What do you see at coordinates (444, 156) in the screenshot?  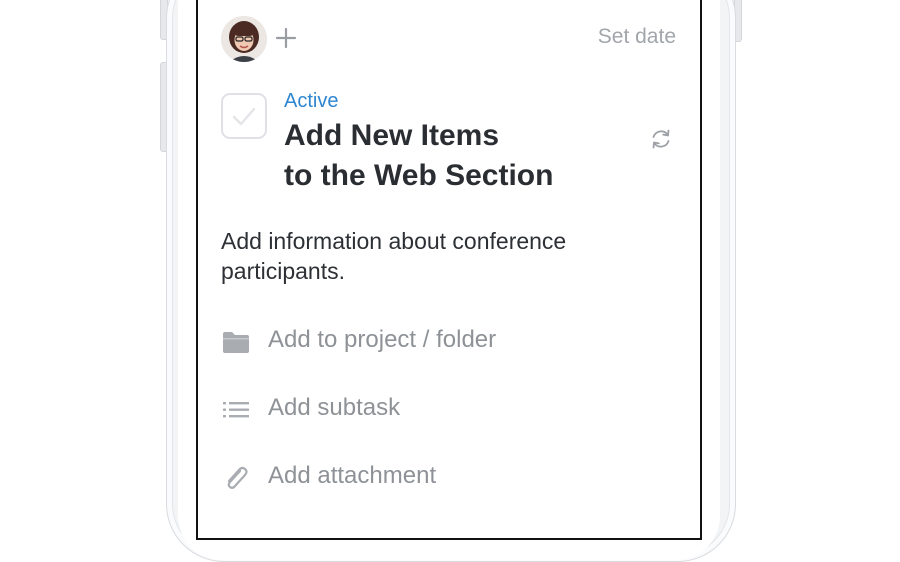 I see `task-title: Add New Items to the Web Section` at bounding box center [444, 156].